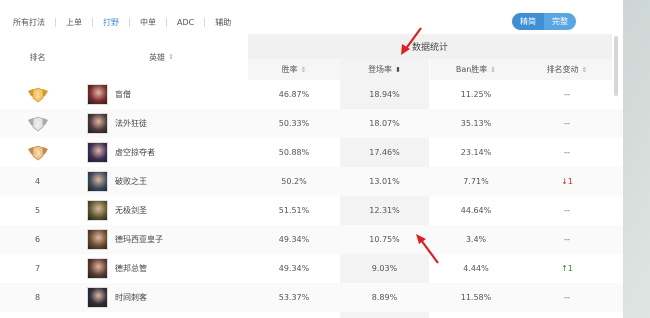 The width and height of the screenshot is (650, 318). What do you see at coordinates (185, 22) in the screenshot?
I see `tab-adc: ADC` at bounding box center [185, 22].